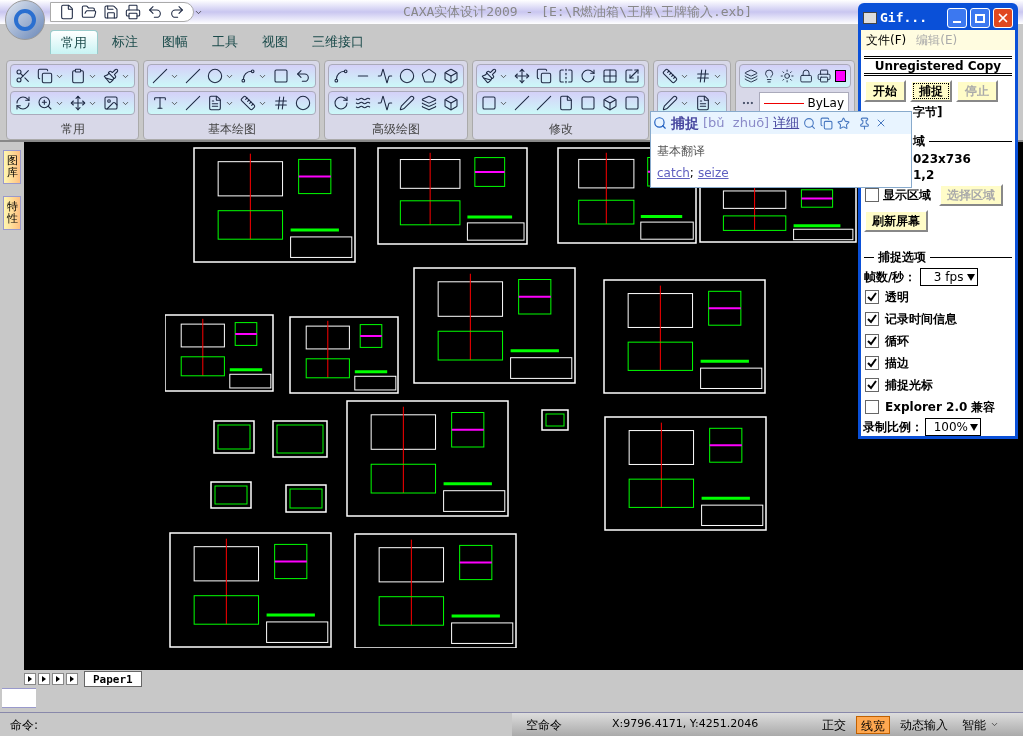  What do you see at coordinates (660, 123) in the screenshot?
I see `dictionary-logo-icon` at bounding box center [660, 123].